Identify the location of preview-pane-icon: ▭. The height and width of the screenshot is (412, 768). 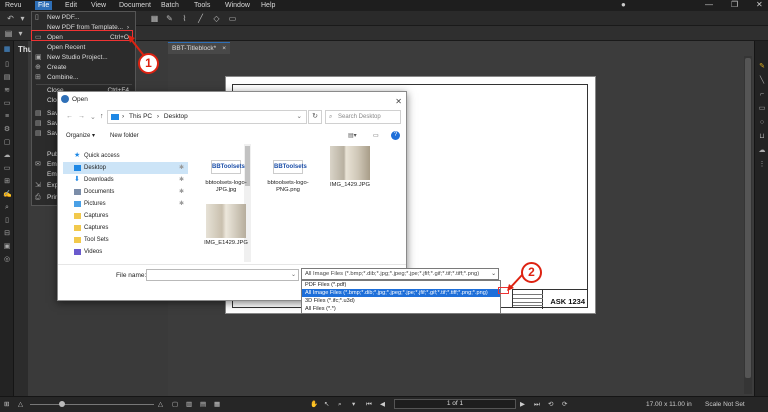
(376, 136).